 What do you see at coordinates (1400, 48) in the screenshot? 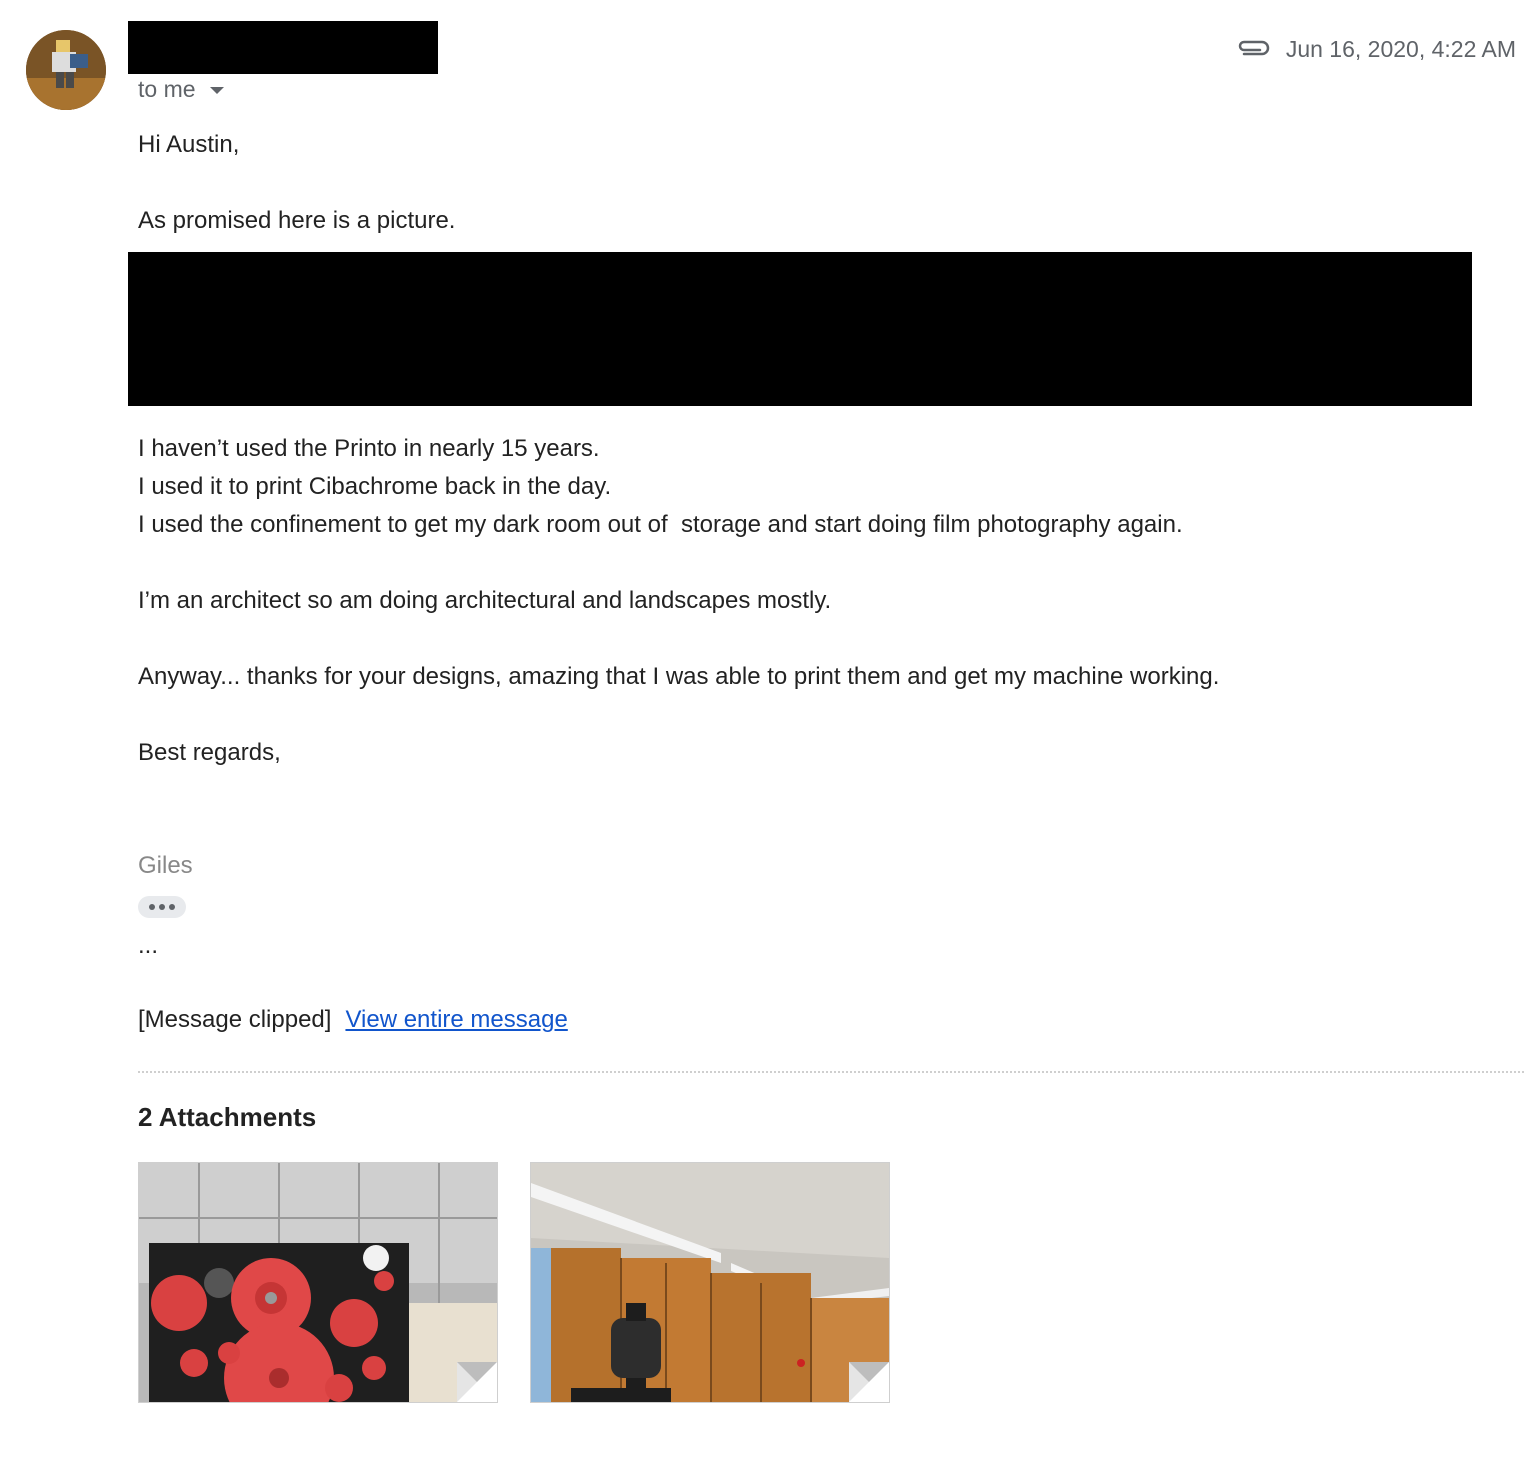
I see `message-date: Jun 16, 2020, 4:22 AM` at bounding box center [1400, 48].